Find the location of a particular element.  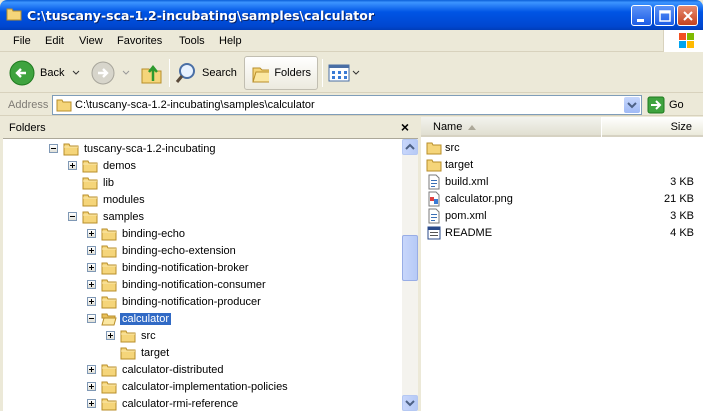

file-row: calculator.png 21 KB is located at coordinates (560, 198).